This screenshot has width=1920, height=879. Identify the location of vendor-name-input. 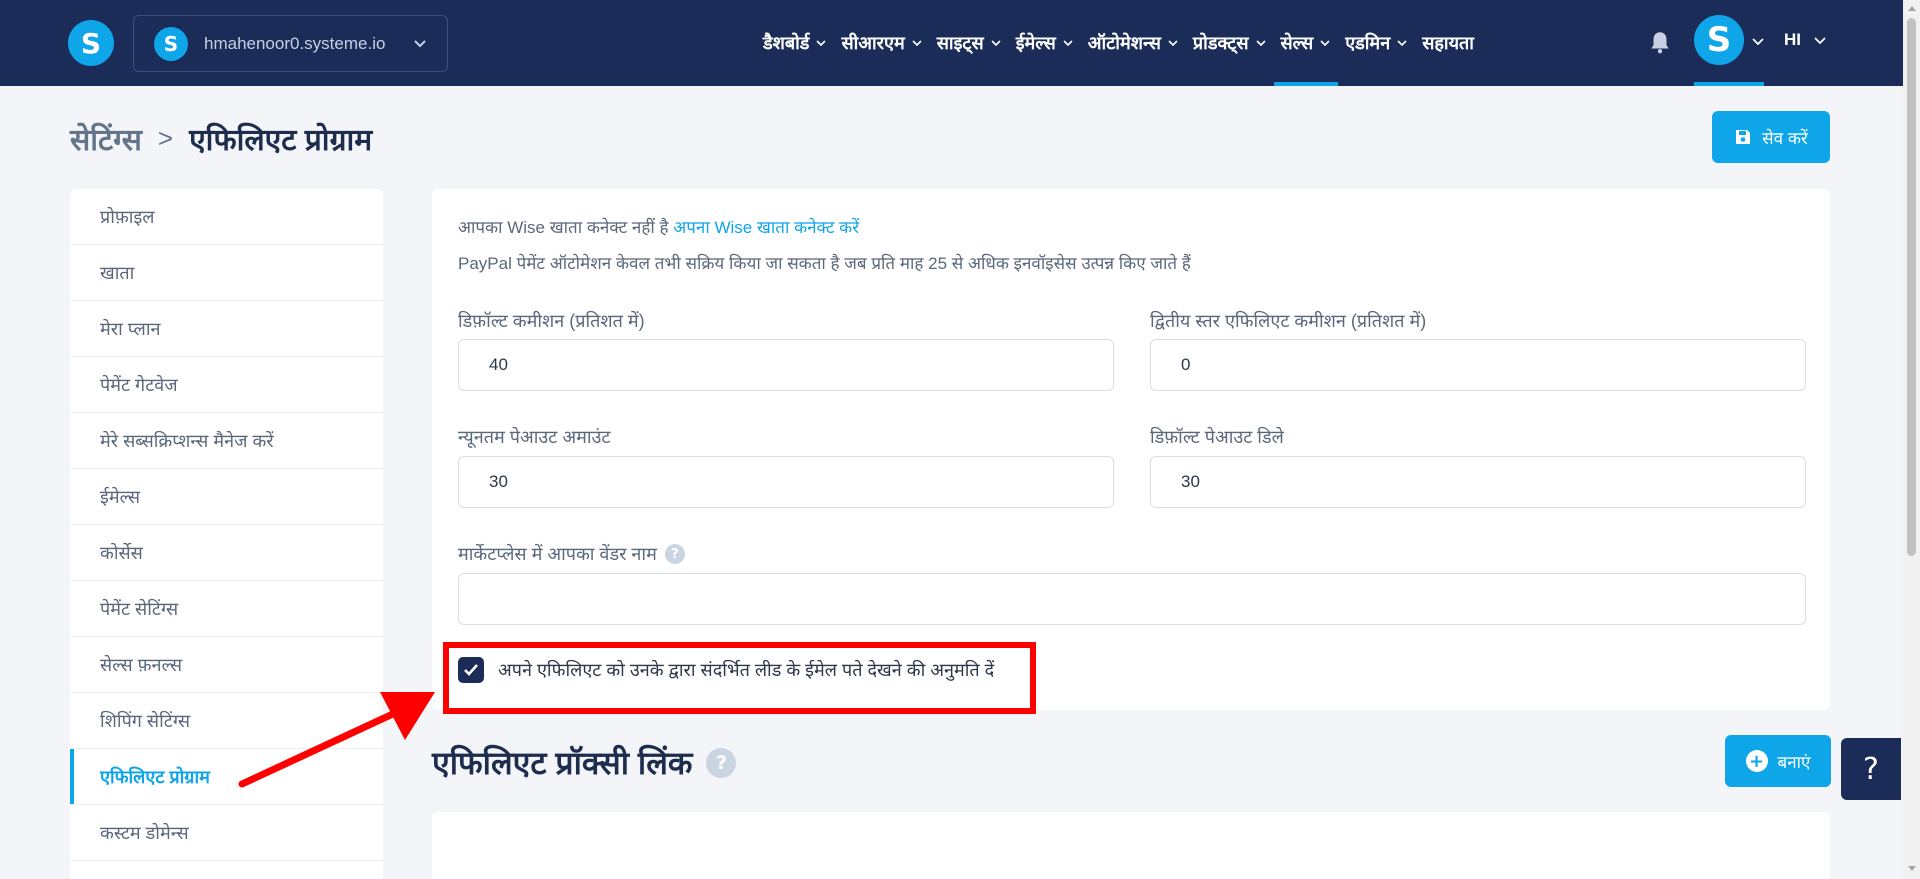
(1132, 599).